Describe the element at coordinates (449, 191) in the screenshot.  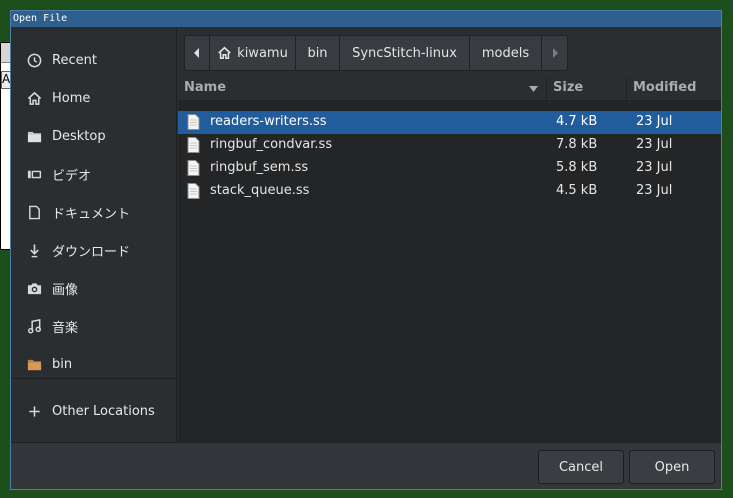
I see `file-row: stack_queue.ss 4.5 kB 23 Jul` at that location.